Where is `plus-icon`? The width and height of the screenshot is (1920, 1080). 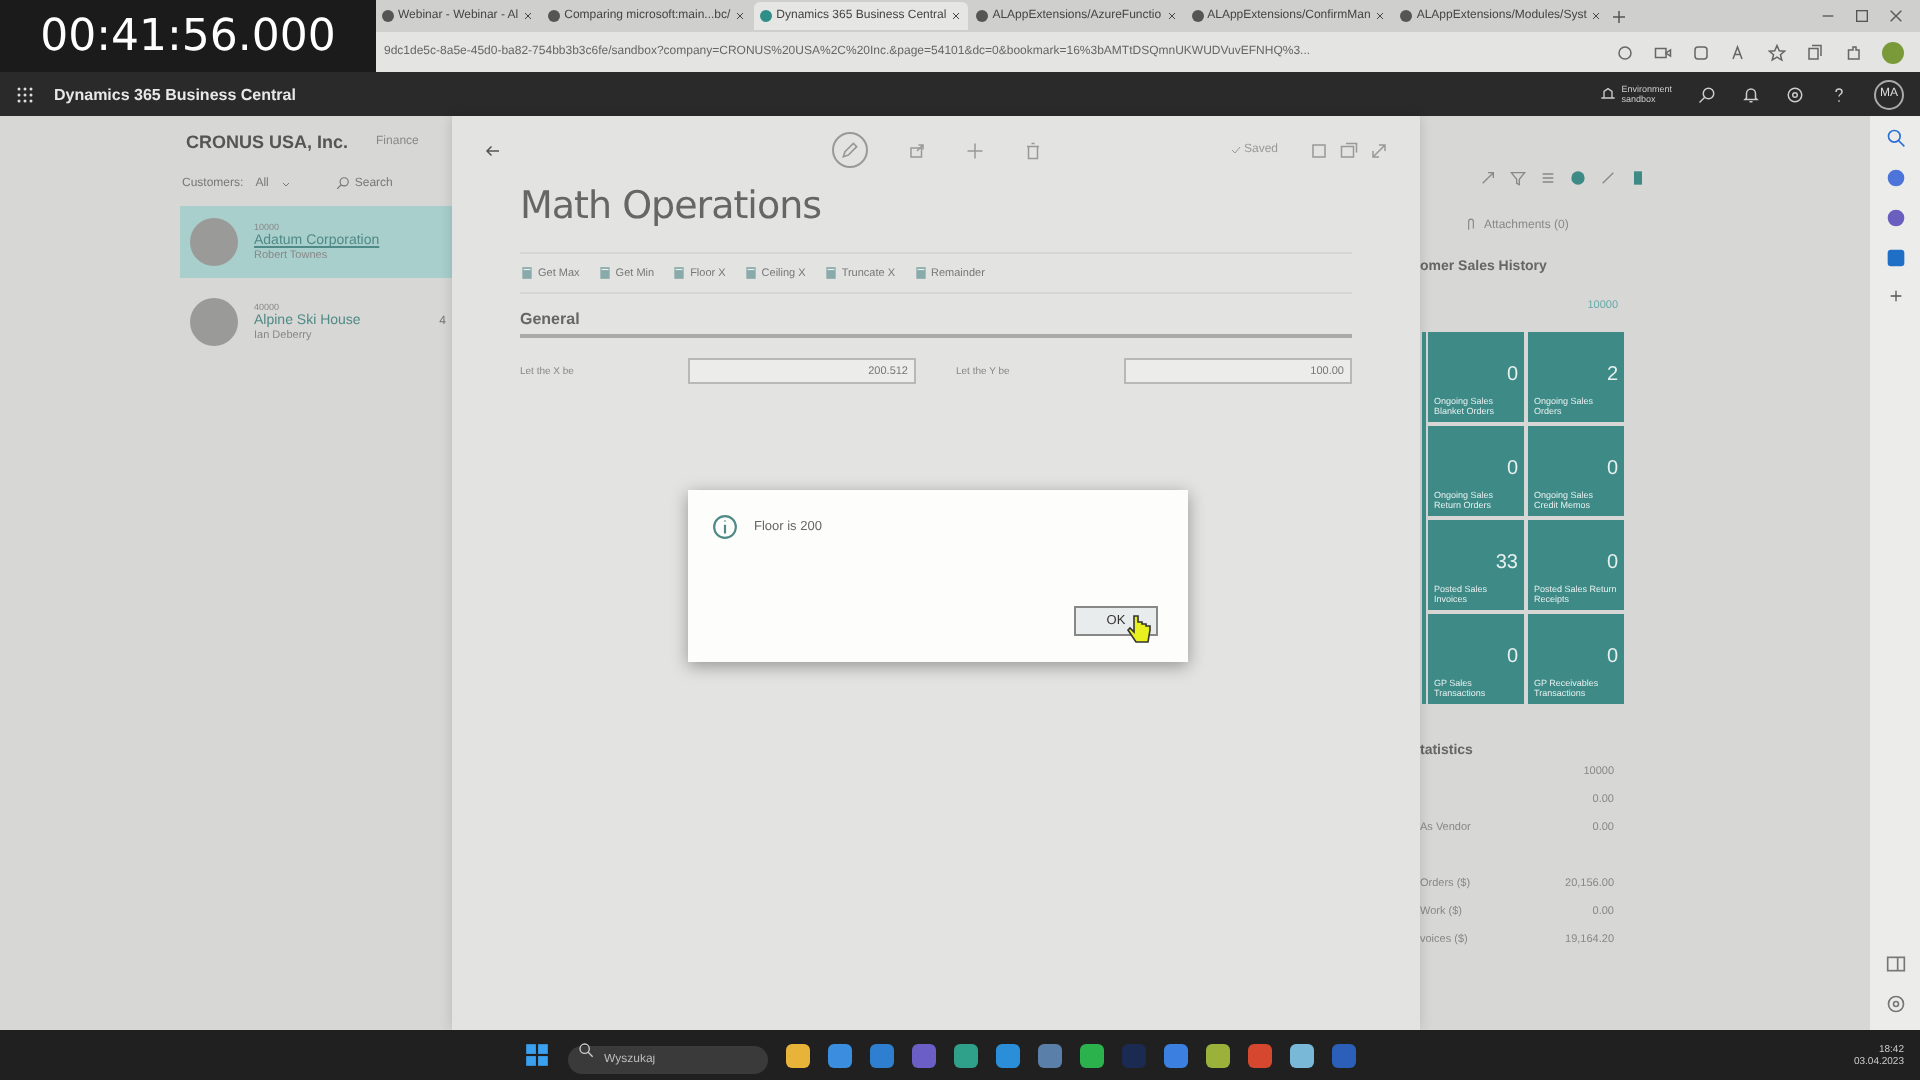
plus-icon is located at coordinates (1895, 296).